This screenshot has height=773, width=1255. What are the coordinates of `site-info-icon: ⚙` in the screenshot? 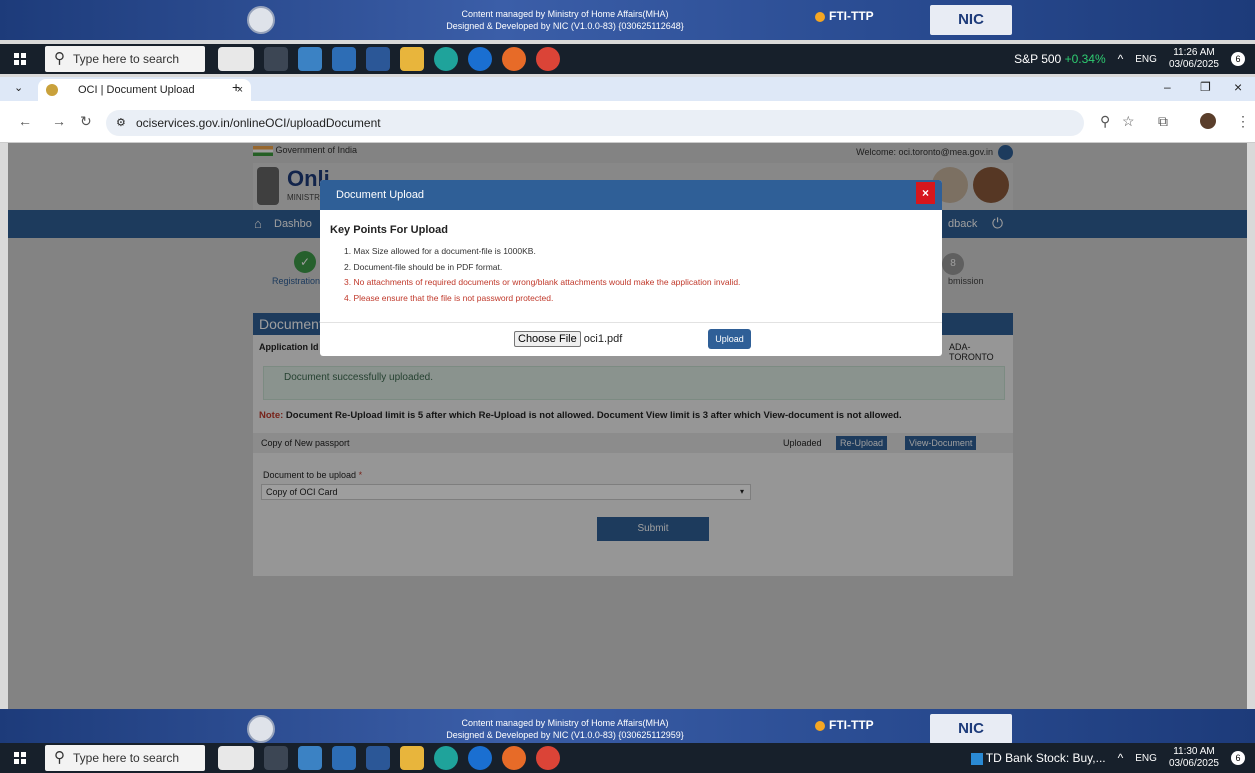 It's located at (121, 123).